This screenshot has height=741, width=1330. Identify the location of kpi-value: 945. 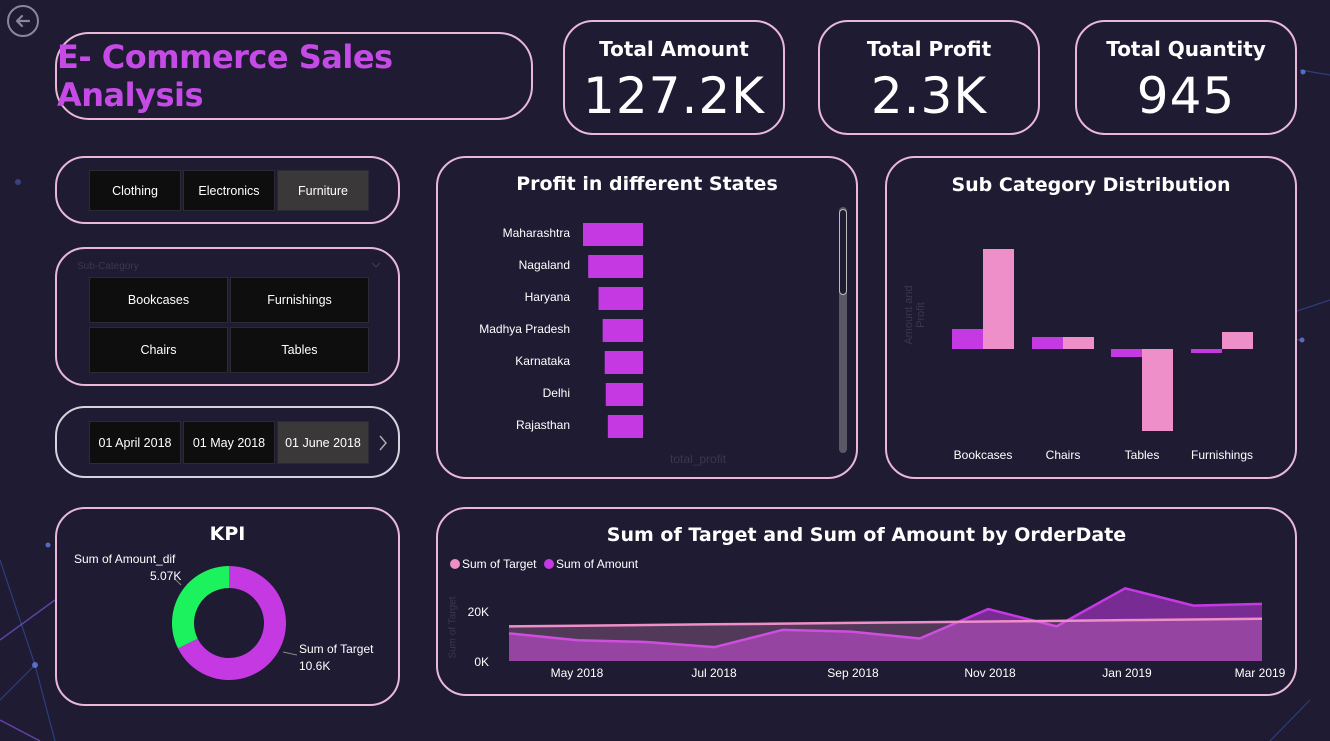
(1186, 96).